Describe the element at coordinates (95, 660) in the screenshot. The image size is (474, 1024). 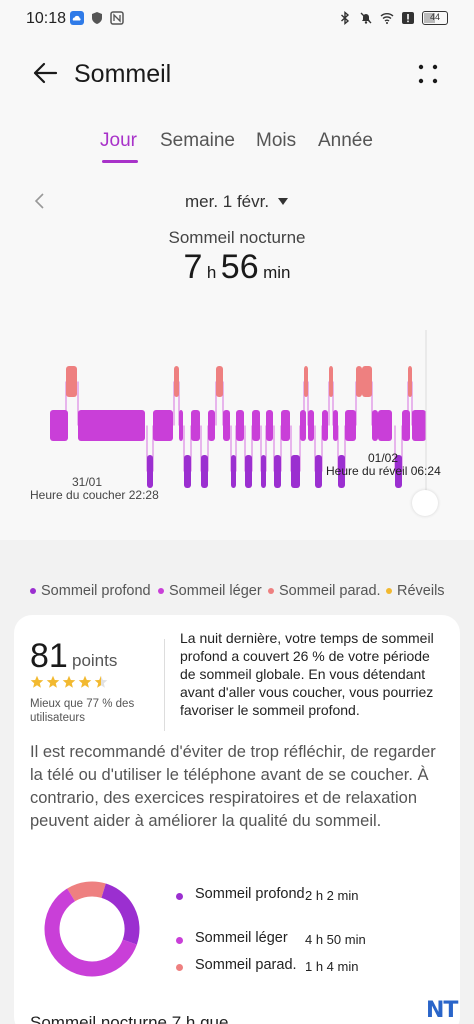
I see `score-unit: points` at that location.